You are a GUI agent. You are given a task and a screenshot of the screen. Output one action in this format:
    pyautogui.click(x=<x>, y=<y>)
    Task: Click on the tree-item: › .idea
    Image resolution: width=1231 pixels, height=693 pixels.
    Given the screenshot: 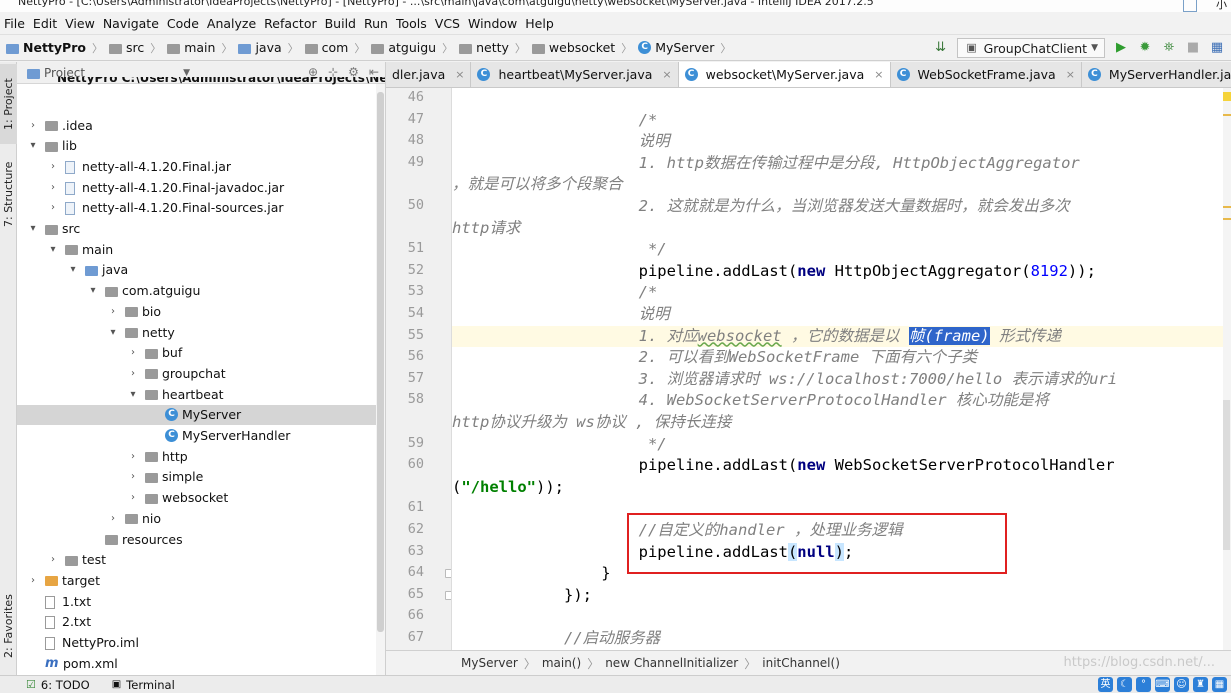 What is the action you would take?
    pyautogui.click(x=201, y=125)
    